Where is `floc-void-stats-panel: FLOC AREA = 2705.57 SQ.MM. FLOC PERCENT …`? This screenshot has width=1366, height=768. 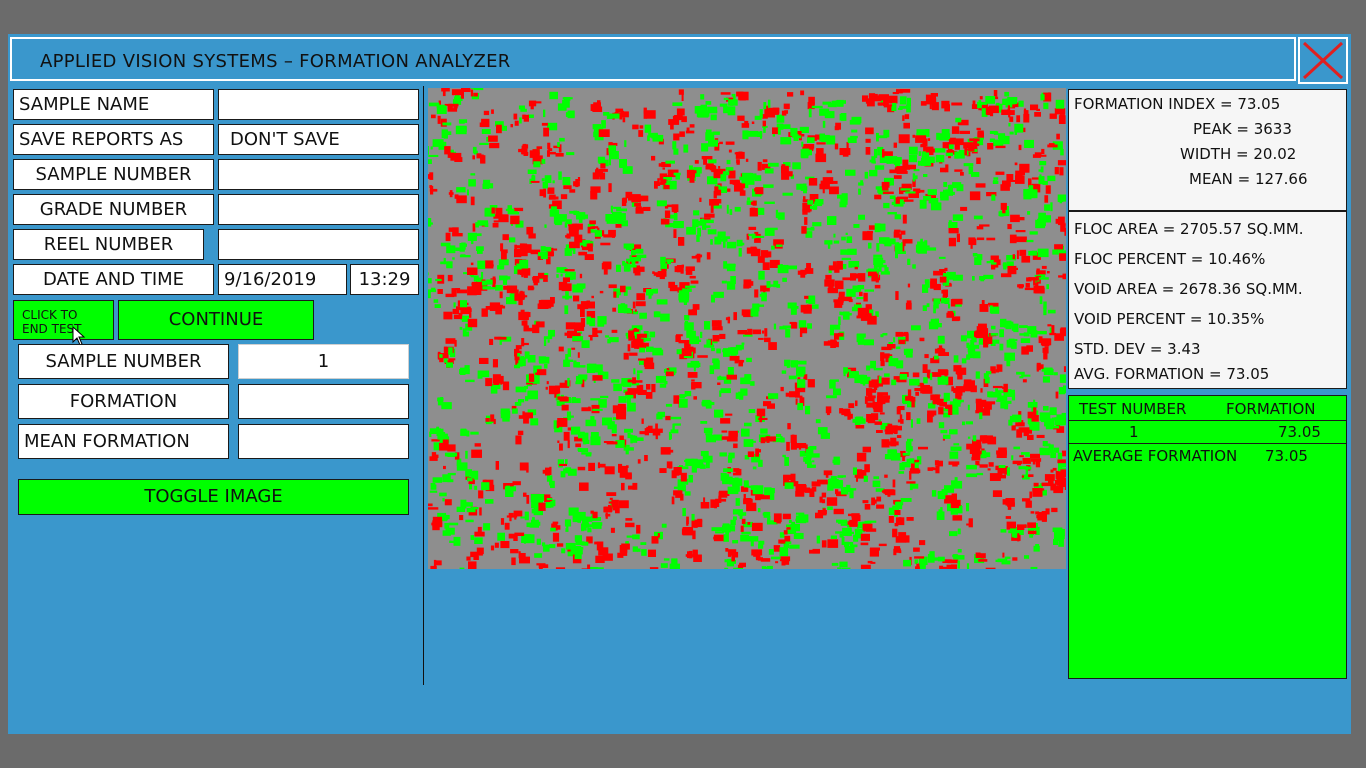 floc-void-stats-panel: FLOC AREA = 2705.57 SQ.MM. FLOC PERCENT … is located at coordinates (1207, 300).